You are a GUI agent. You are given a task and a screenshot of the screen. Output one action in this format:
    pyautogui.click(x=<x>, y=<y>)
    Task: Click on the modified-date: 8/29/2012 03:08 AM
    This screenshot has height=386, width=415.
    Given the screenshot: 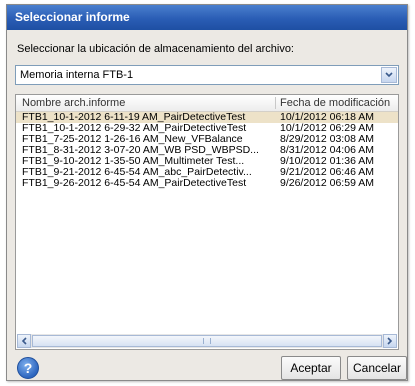 What is the action you would take?
    pyautogui.click(x=327, y=139)
    